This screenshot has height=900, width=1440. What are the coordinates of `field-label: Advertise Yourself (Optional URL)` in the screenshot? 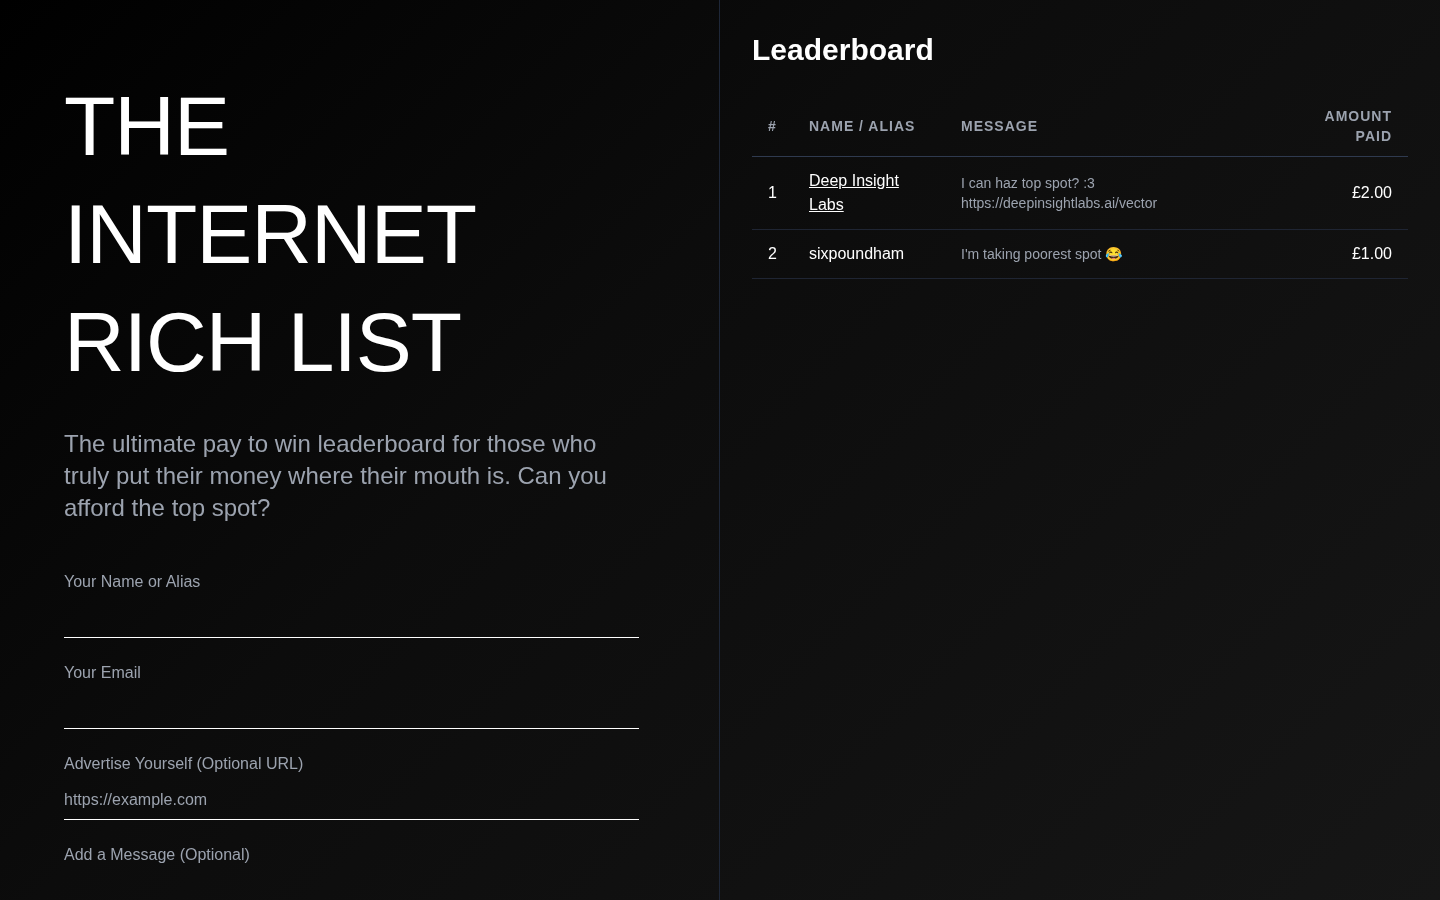 It's located at (184, 764).